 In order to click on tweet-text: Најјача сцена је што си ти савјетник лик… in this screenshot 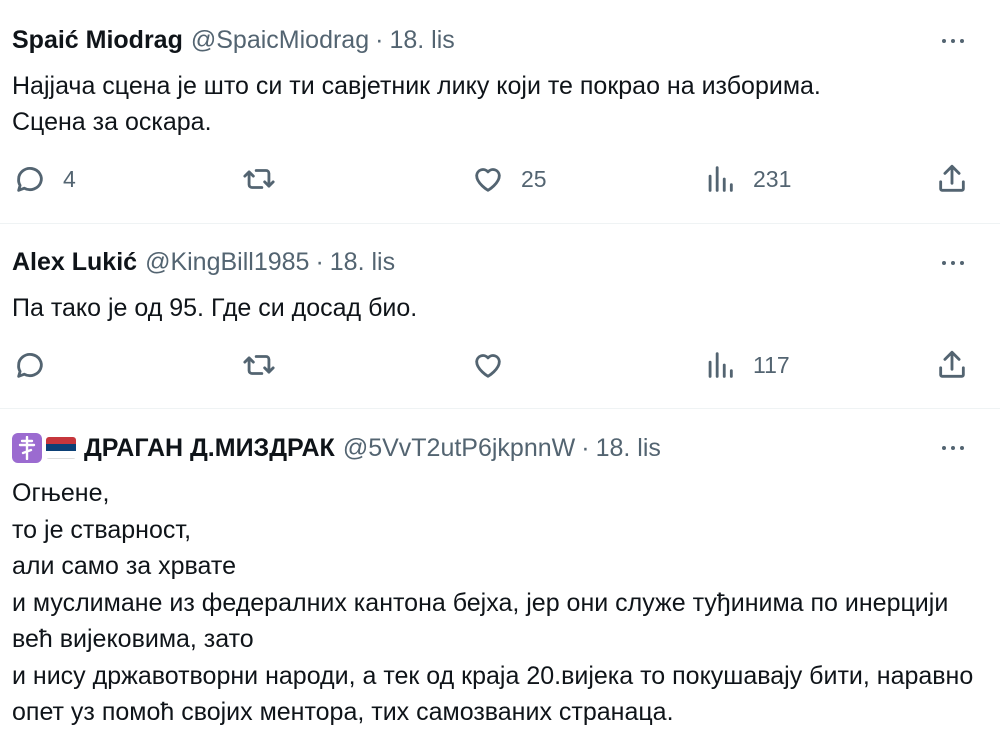, I will do `click(416, 104)`.